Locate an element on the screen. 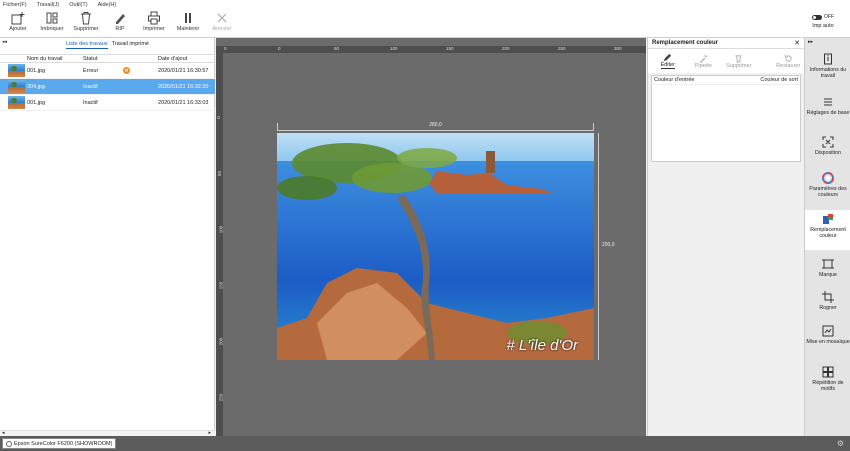  job-name: 001.jpg is located at coordinates (36, 102).